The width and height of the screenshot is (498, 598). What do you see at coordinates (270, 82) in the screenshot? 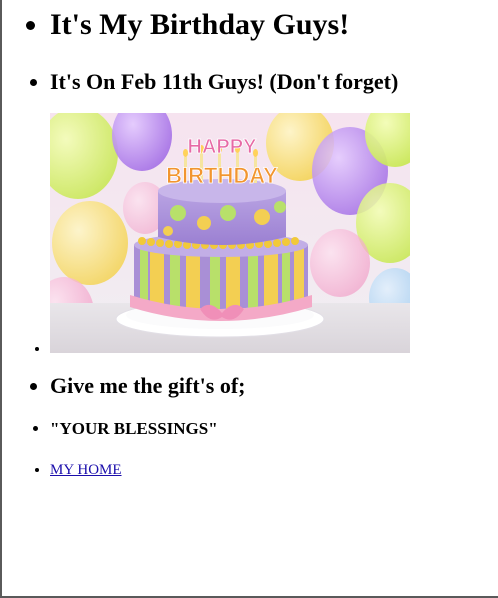
I see `date-line: It's On Feb 11th Guys! (Don't forget)` at bounding box center [270, 82].